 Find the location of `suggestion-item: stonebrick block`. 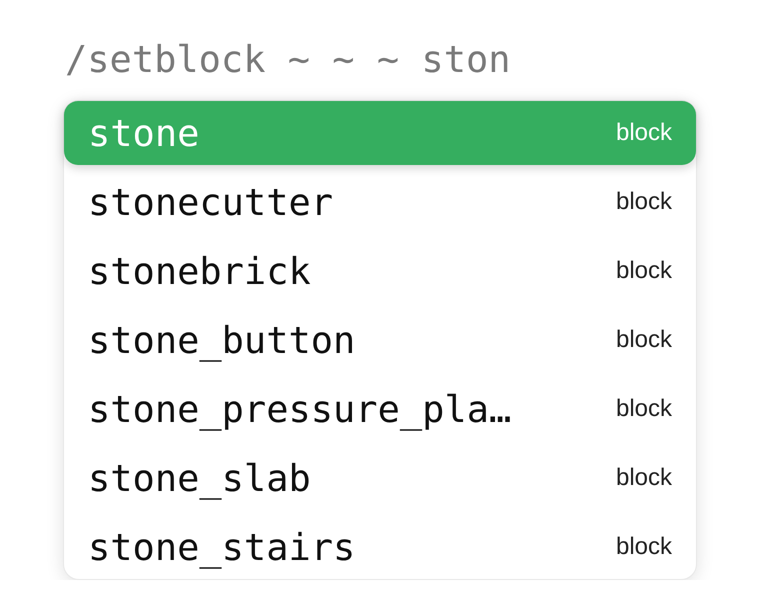

suggestion-item: stonebrick block is located at coordinates (380, 271).